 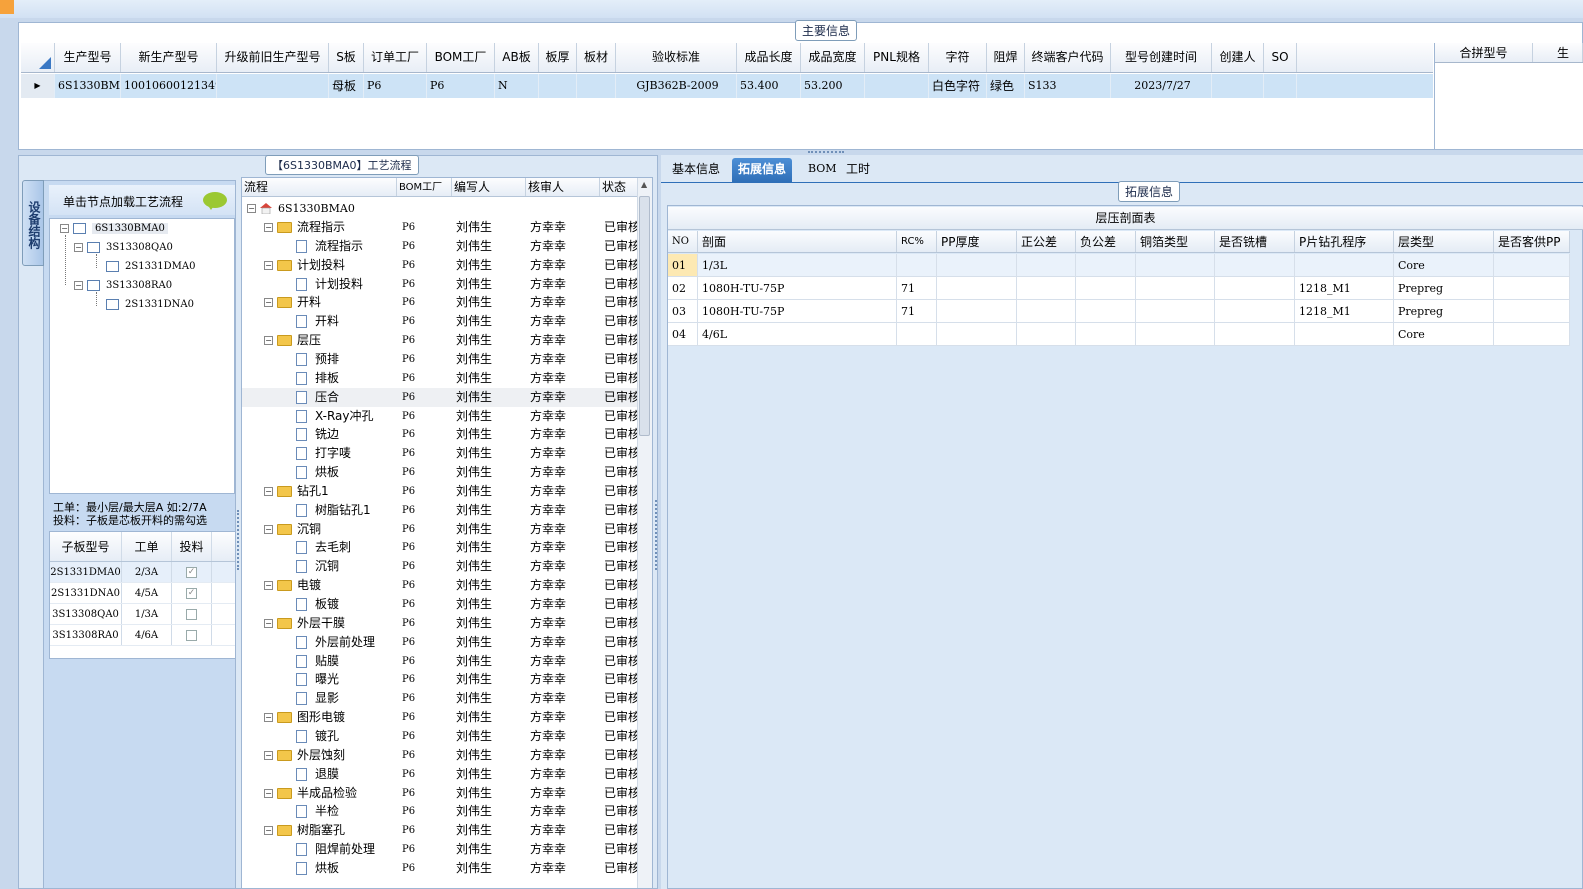 What do you see at coordinates (441, 434) in the screenshot?
I see `flow-step-row: 铣边 P6 刘伟生 方幸幸 已审核` at bounding box center [441, 434].